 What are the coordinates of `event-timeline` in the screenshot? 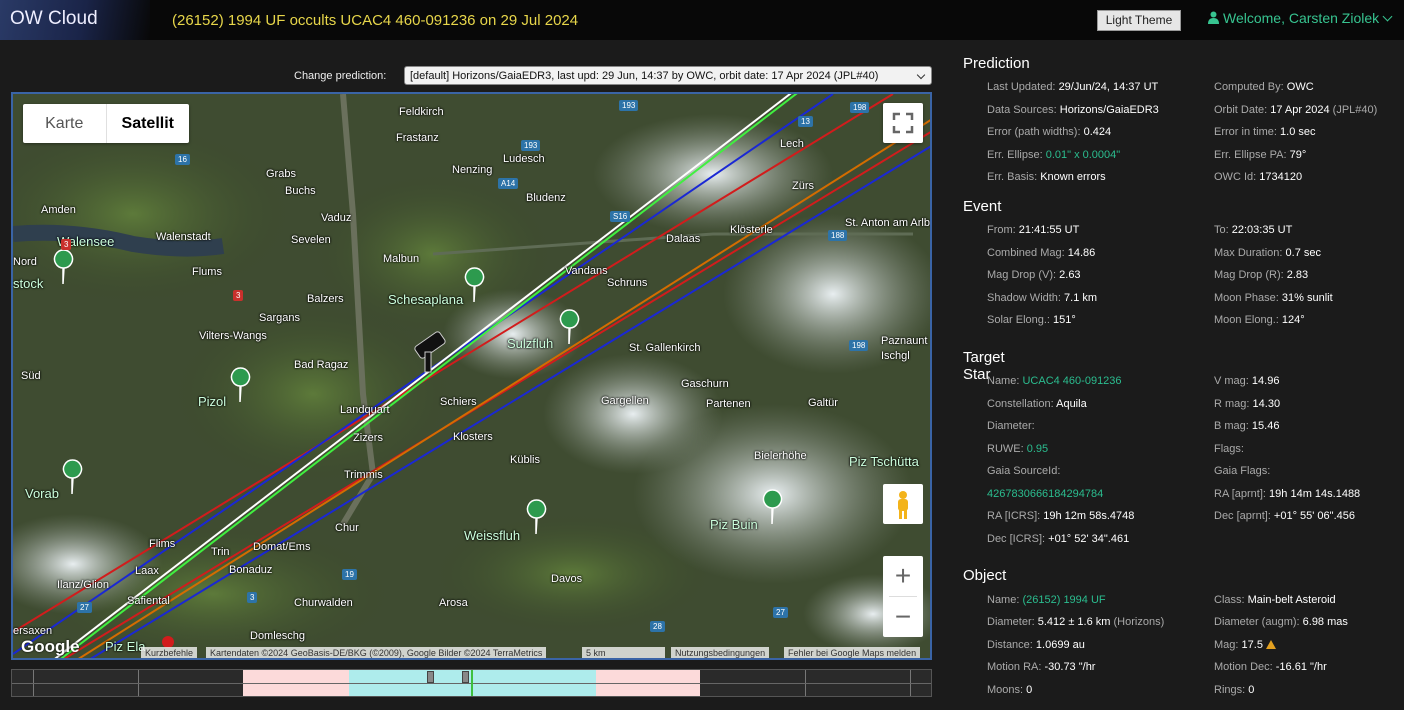 It's located at (471, 683).